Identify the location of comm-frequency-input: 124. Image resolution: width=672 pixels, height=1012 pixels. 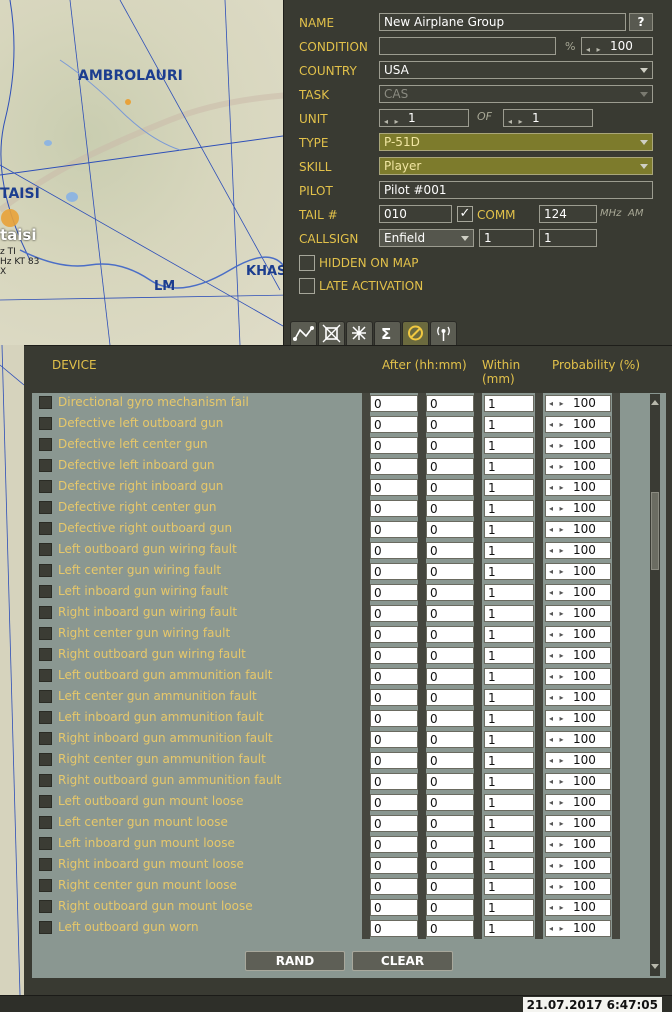
(568, 214).